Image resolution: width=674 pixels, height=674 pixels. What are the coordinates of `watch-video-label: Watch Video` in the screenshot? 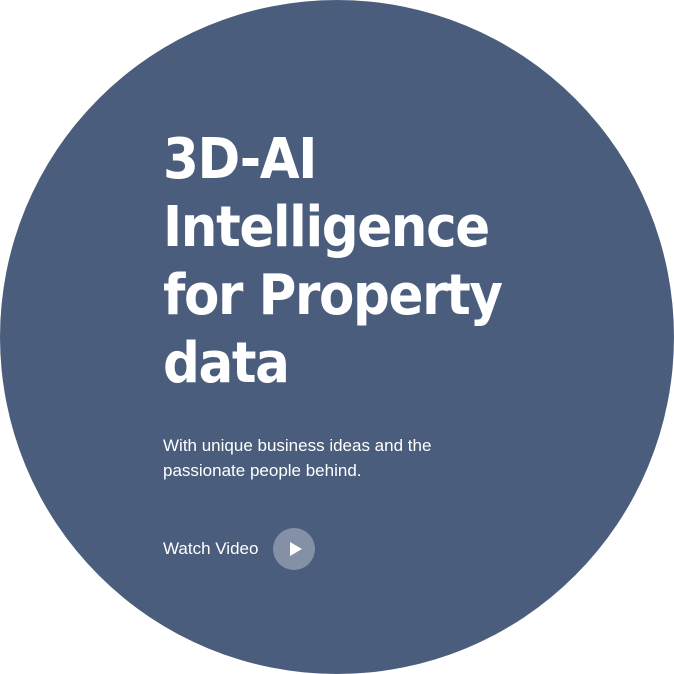 It's located at (210, 549).